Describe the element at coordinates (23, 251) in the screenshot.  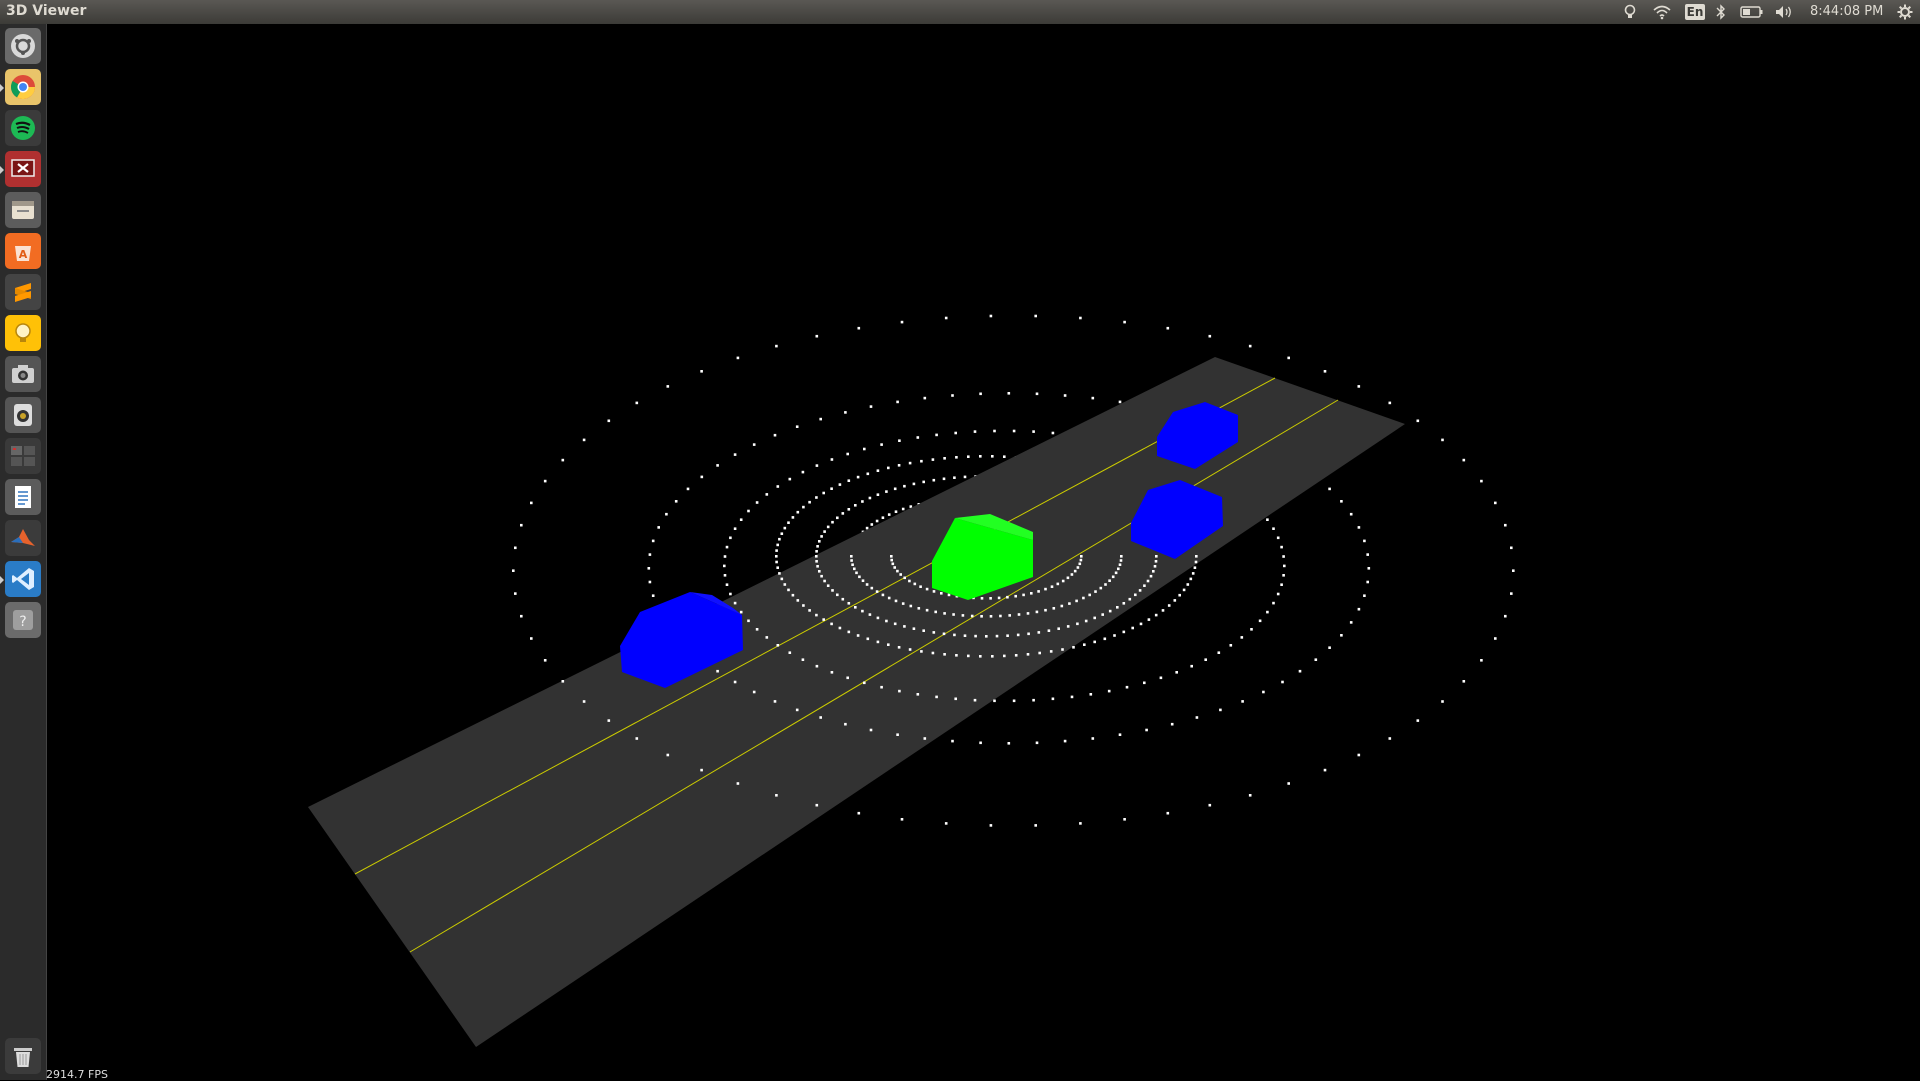
I see `software-center-icon: A` at that location.